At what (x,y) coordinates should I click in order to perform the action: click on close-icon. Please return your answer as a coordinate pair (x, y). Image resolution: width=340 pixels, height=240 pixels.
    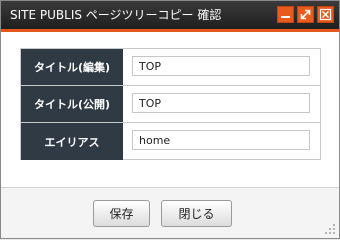
    Looking at the image, I should click on (325, 14).